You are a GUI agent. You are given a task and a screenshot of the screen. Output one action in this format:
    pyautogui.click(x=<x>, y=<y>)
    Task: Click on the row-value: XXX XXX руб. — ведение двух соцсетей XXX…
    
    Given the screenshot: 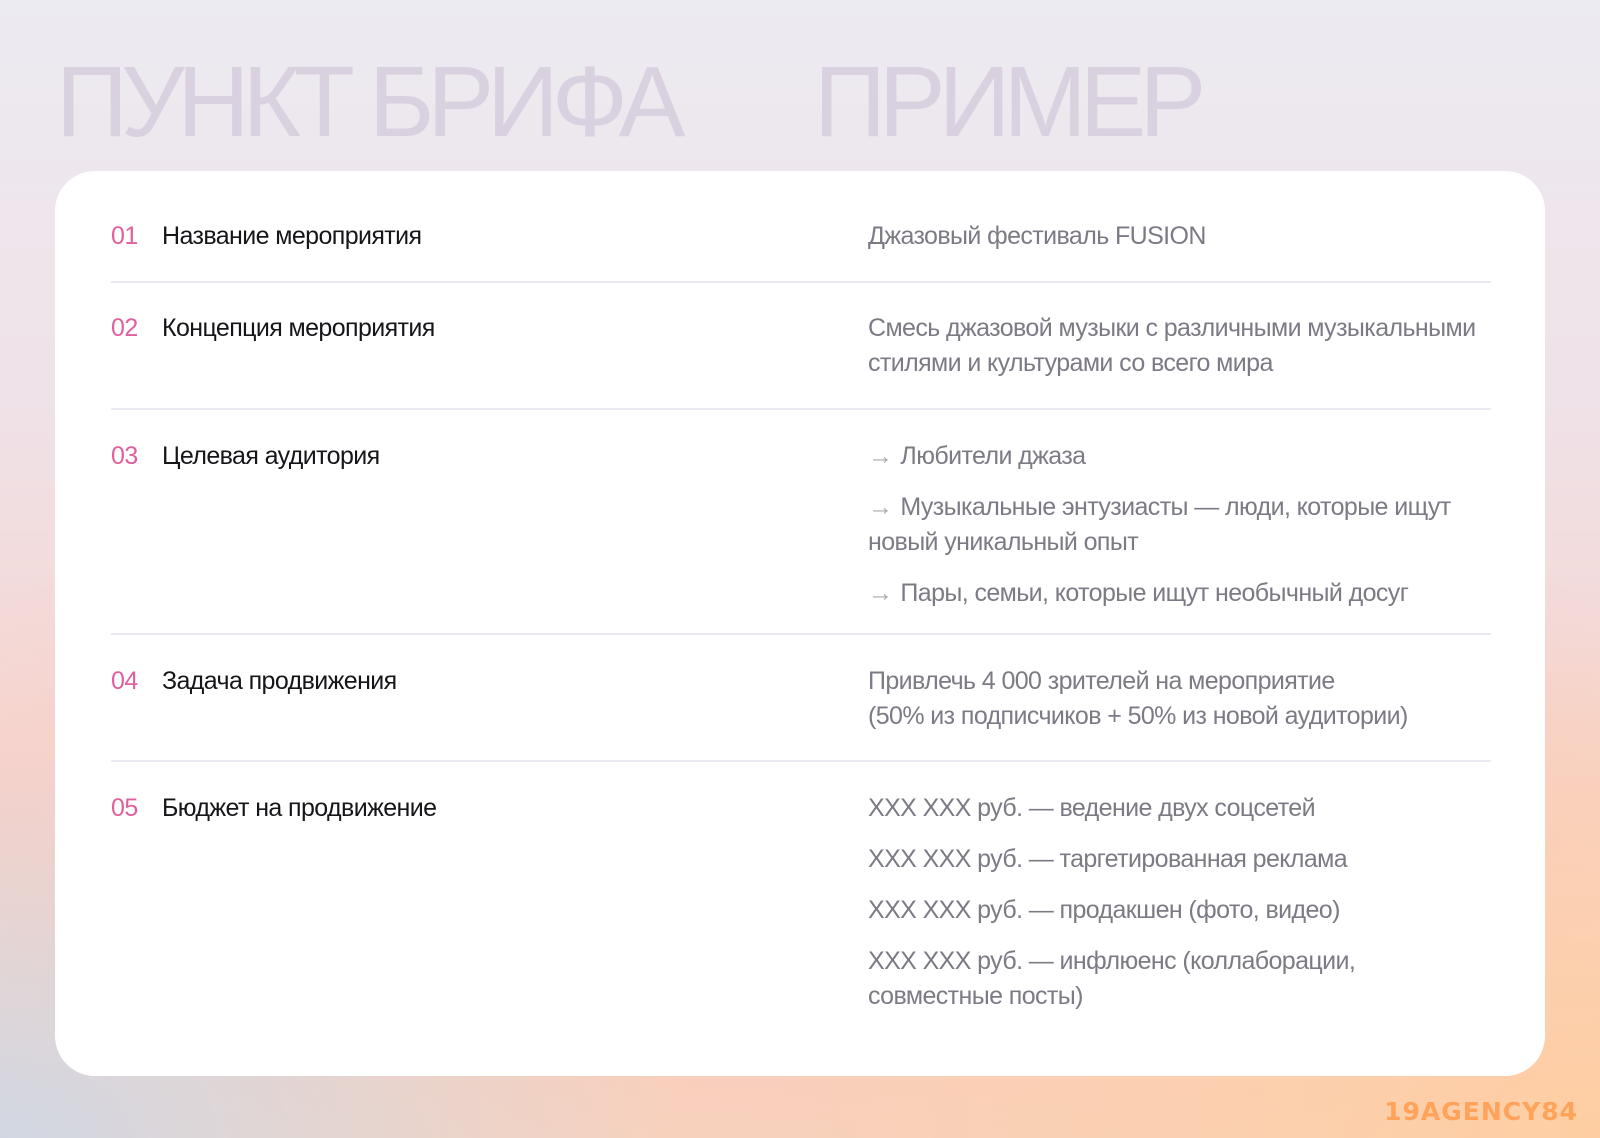 What is the action you would take?
    pyautogui.click(x=1188, y=902)
    